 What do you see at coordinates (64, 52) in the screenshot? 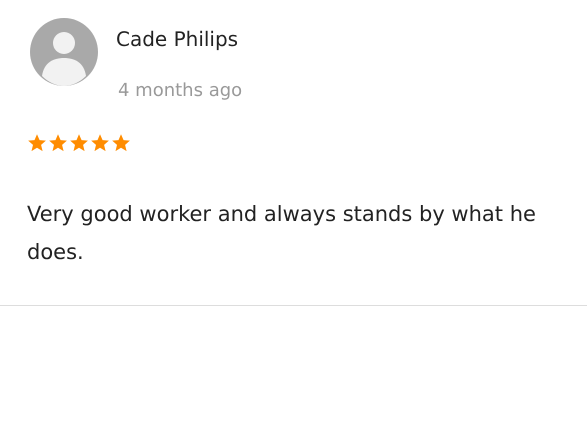
I see `avatar-icon` at bounding box center [64, 52].